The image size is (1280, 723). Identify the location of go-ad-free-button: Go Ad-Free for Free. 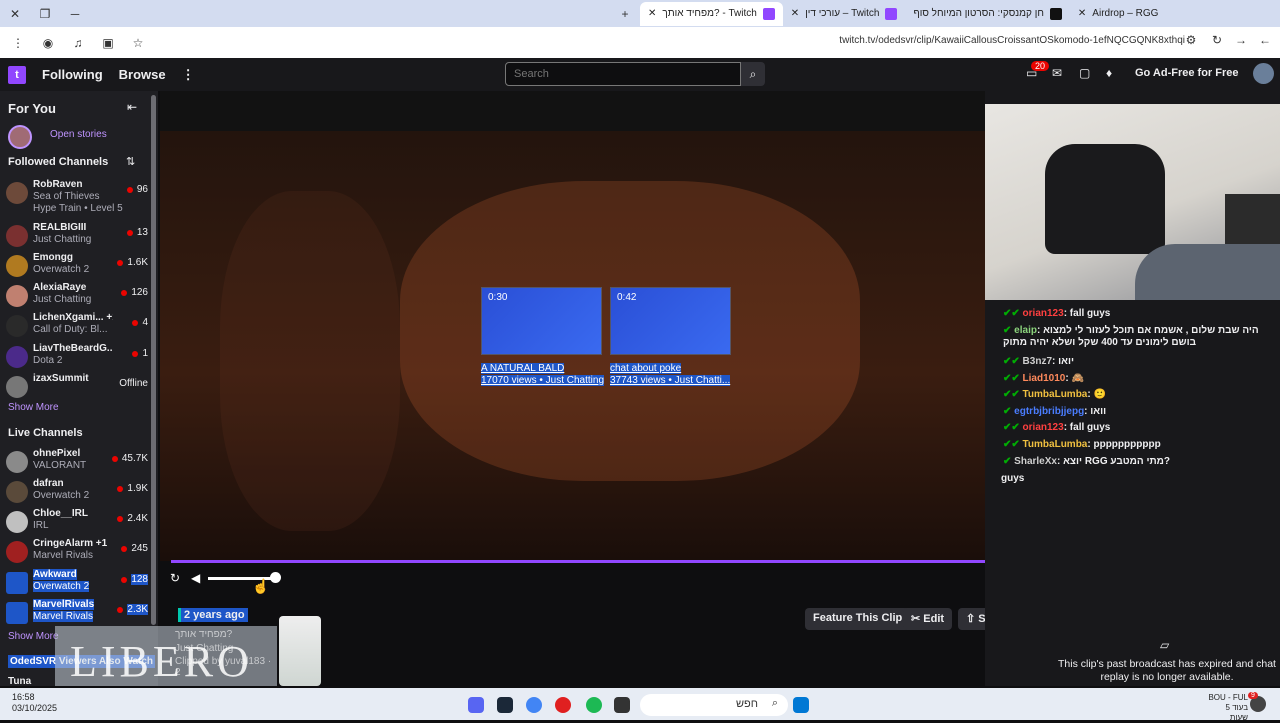
(1187, 73).